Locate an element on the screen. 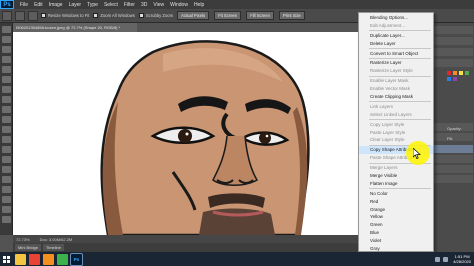 This screenshot has width=474, height=266. brush-tool-icon is located at coordinates (6, 99).